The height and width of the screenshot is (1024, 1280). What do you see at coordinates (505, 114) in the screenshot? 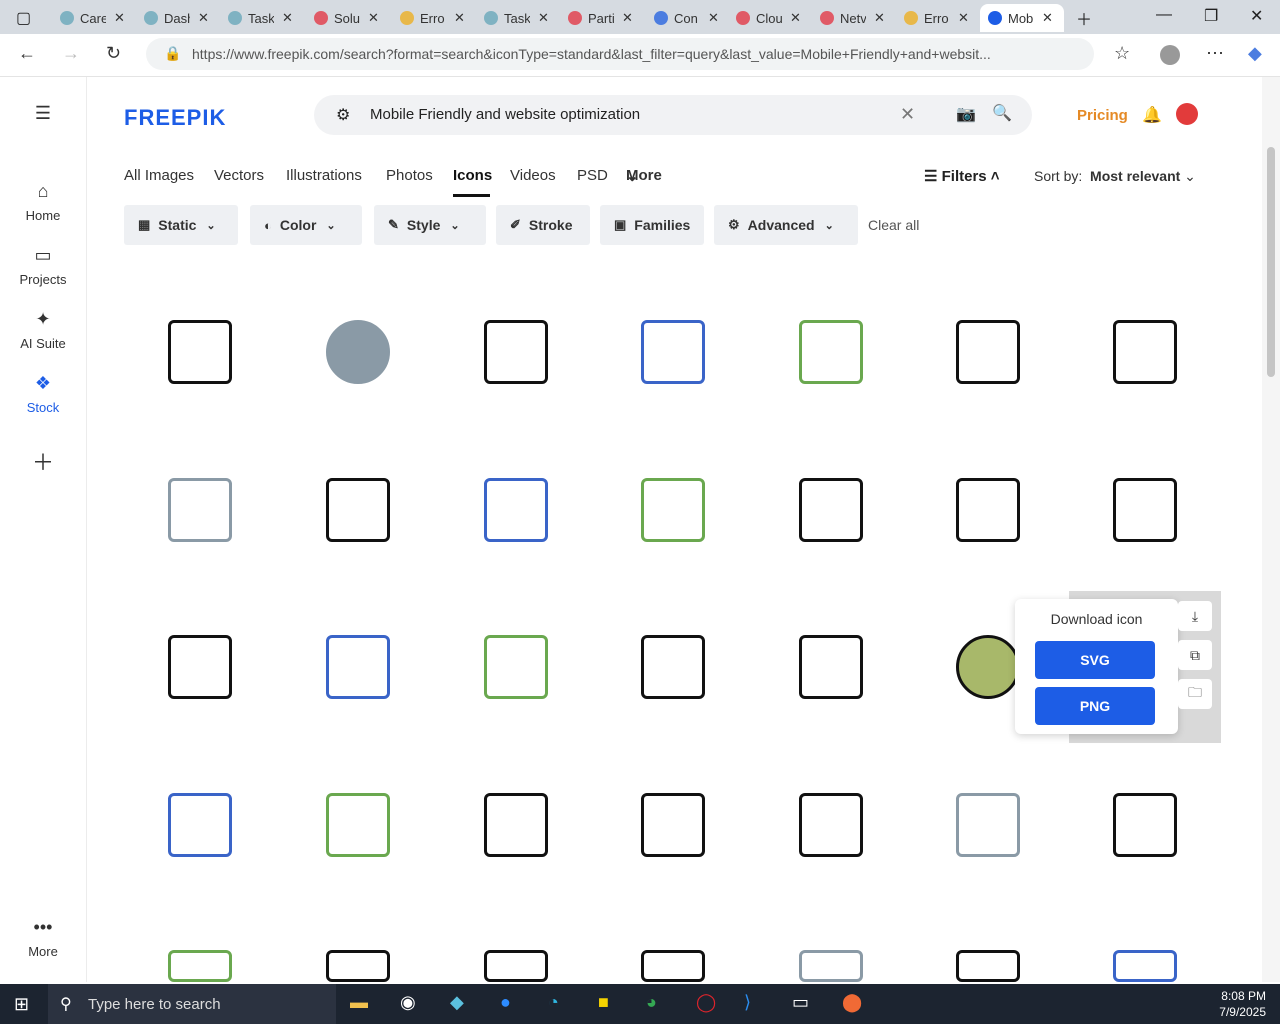
I see `search-input: Mobile Friendly and website optimization` at bounding box center [505, 114].